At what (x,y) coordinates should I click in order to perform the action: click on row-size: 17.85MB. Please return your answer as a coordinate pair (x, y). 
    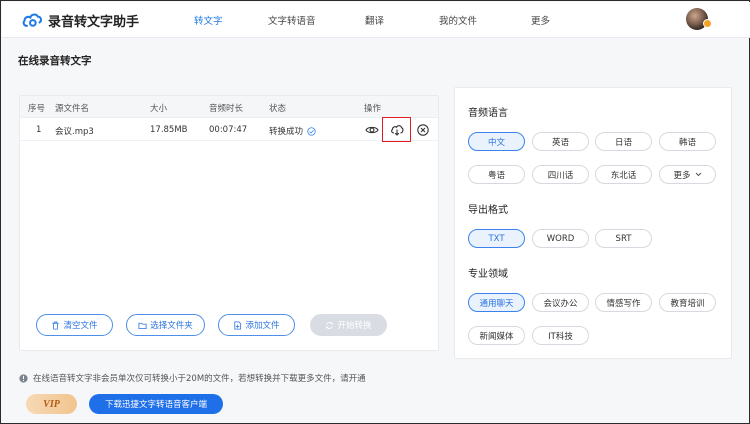
    Looking at the image, I should click on (169, 130).